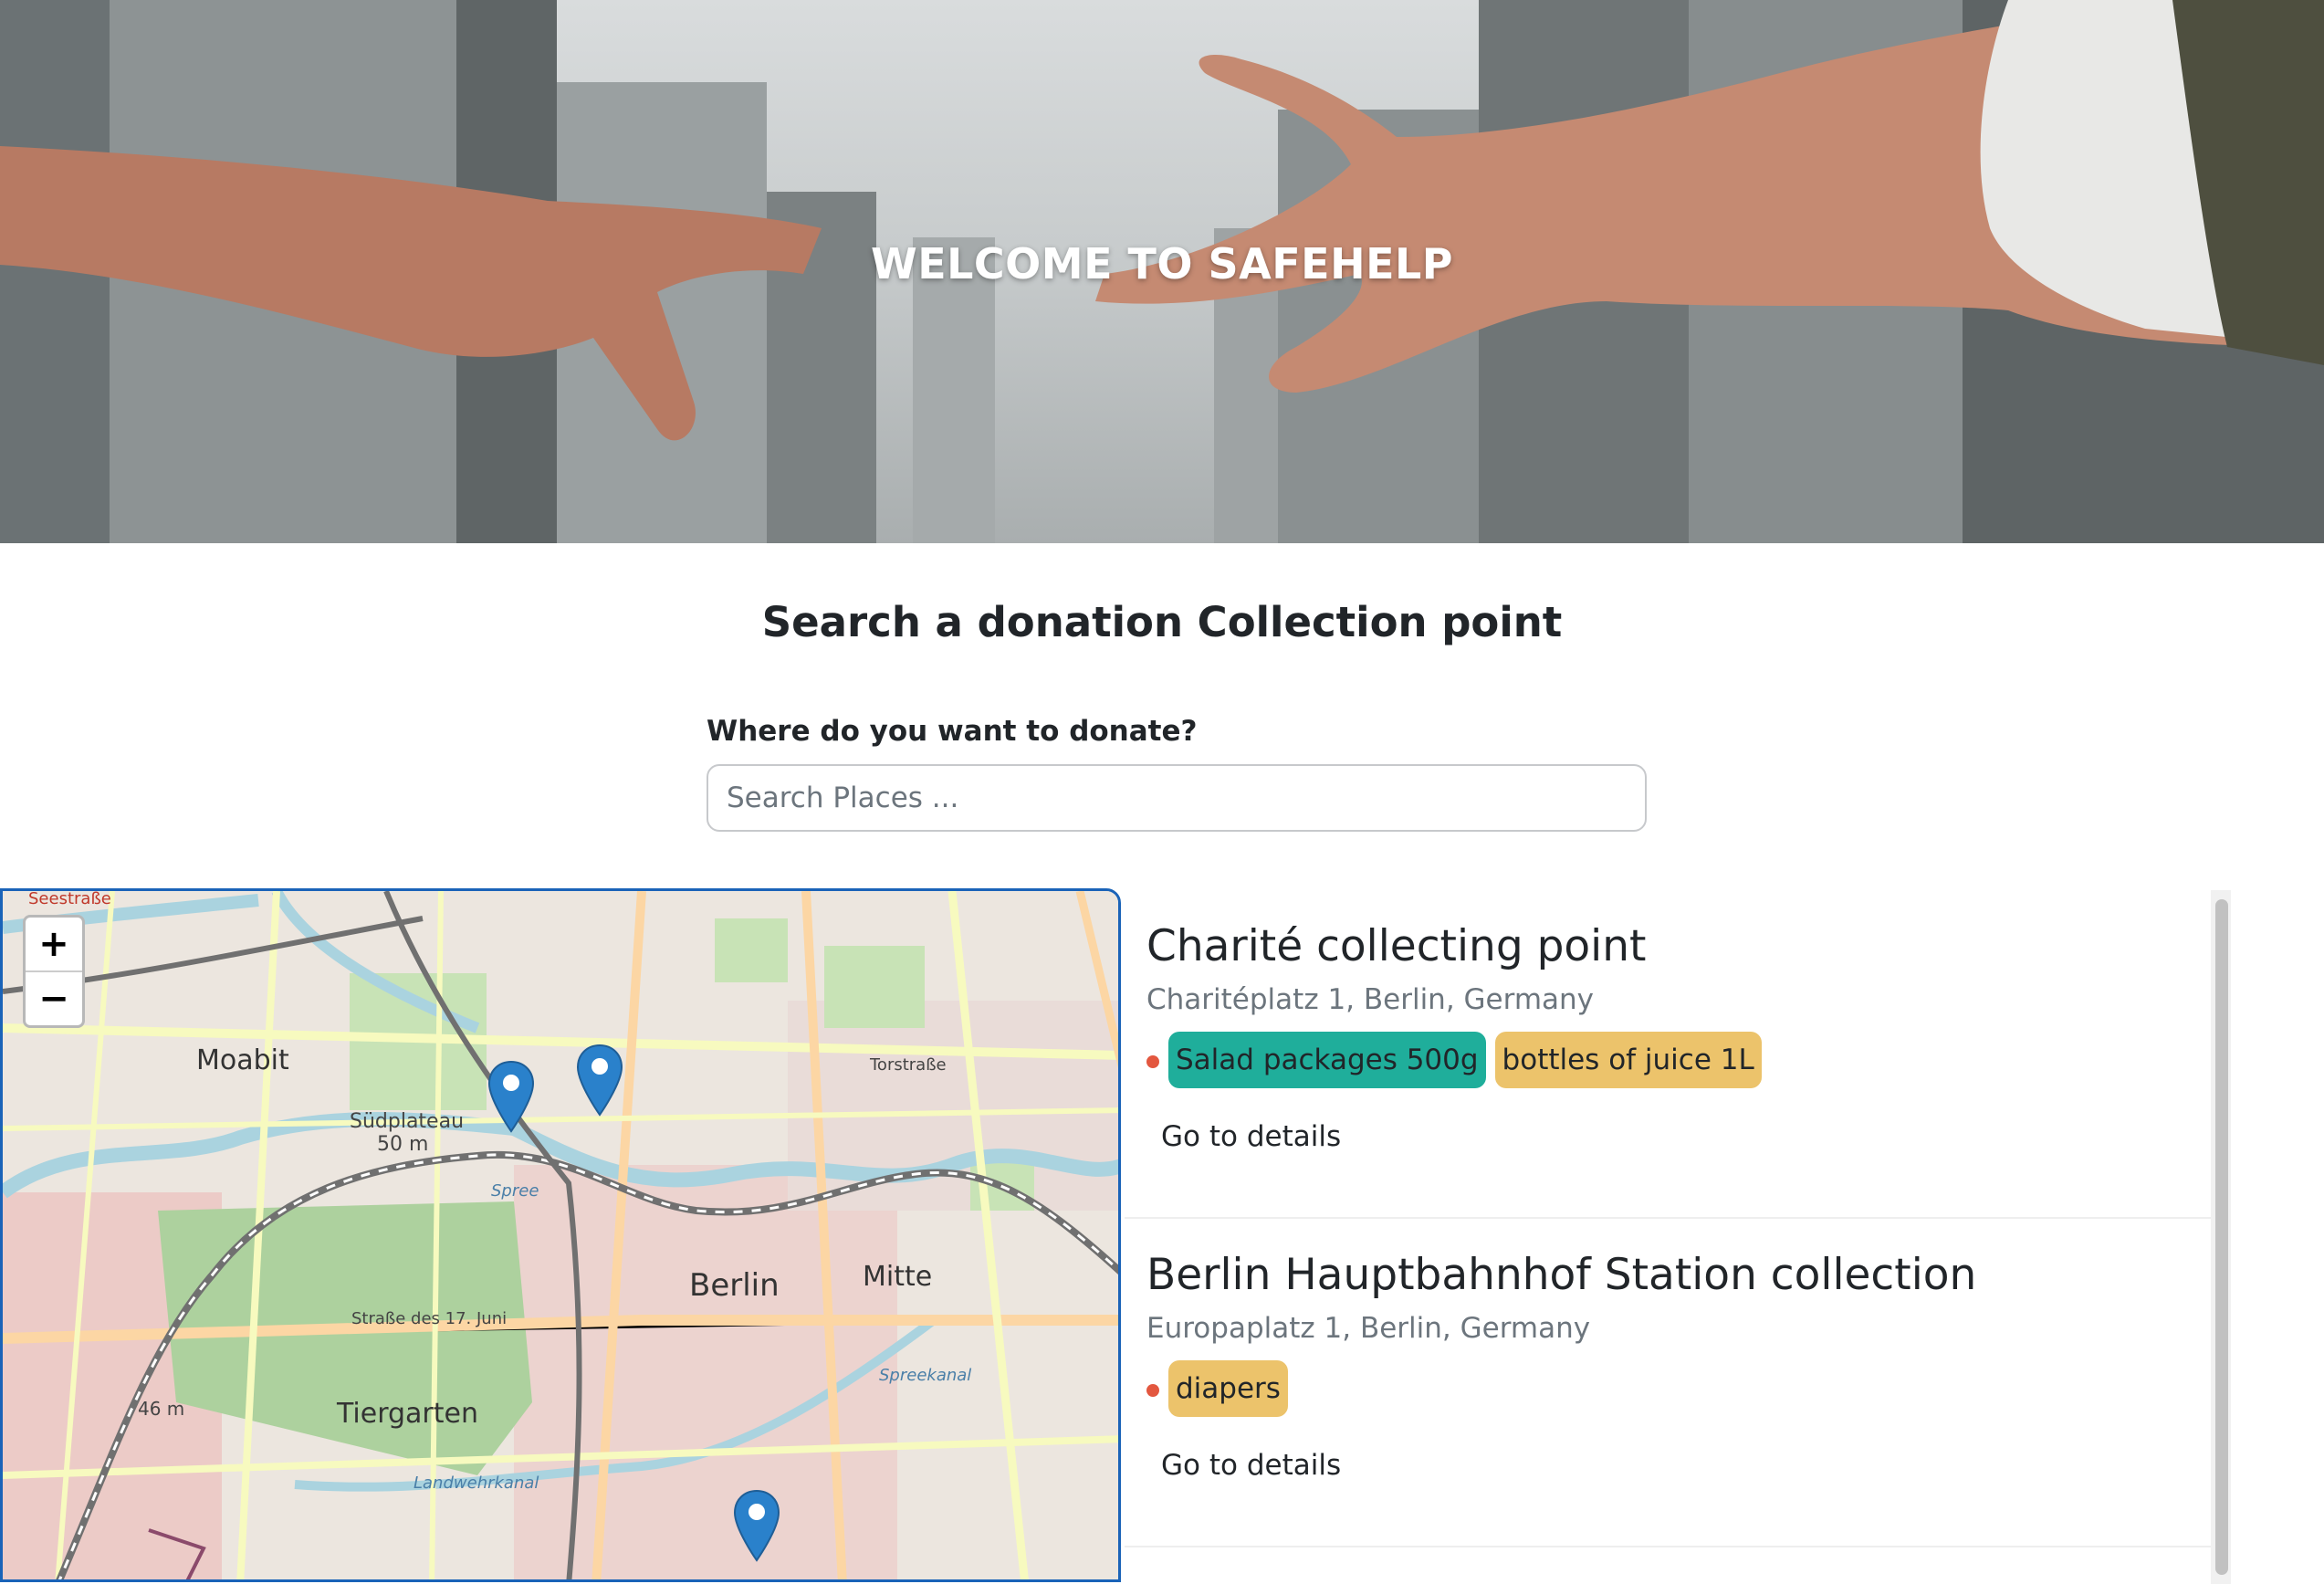  What do you see at coordinates (1397, 946) in the screenshot?
I see `collection-point-name: Charité collecting point` at bounding box center [1397, 946].